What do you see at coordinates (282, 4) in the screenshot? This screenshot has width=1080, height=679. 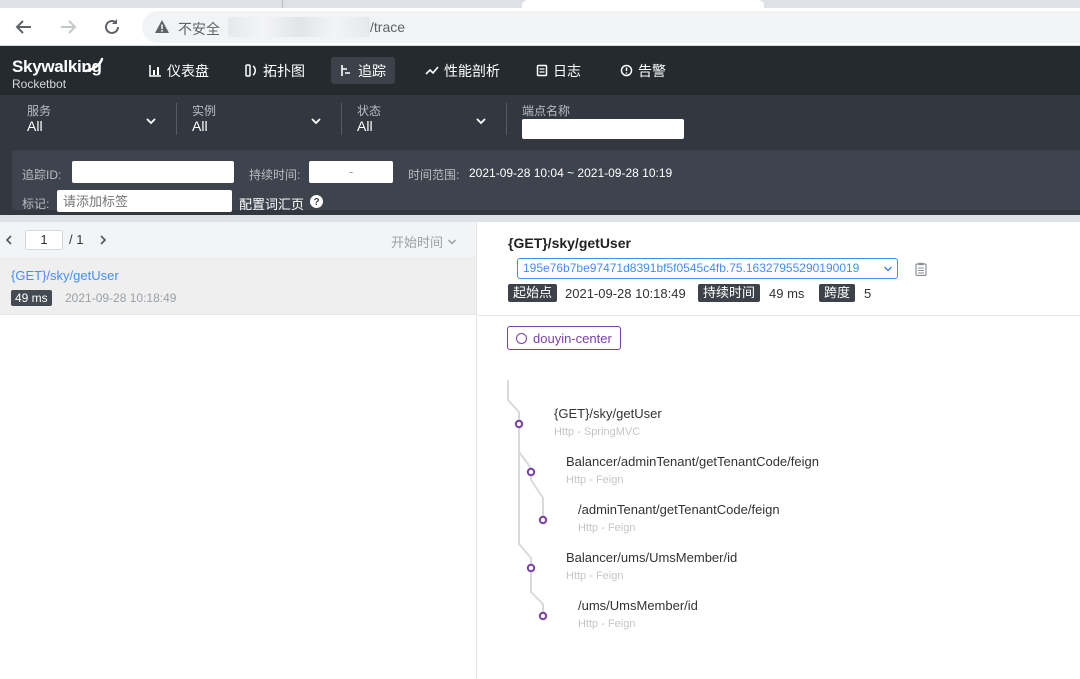 I see `tab-separator` at bounding box center [282, 4].